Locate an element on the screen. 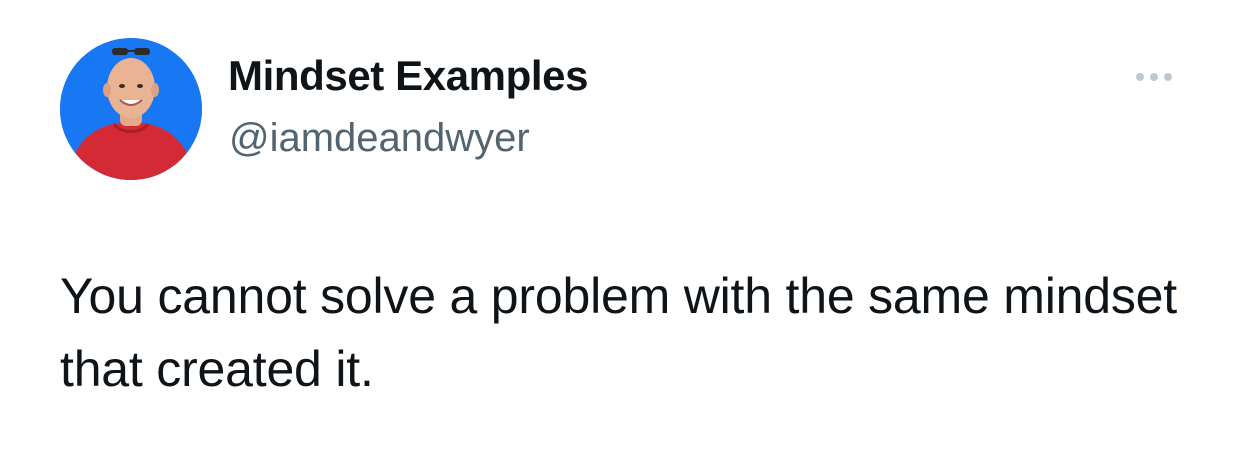 The image size is (1242, 452). avatar-image is located at coordinates (131, 109).